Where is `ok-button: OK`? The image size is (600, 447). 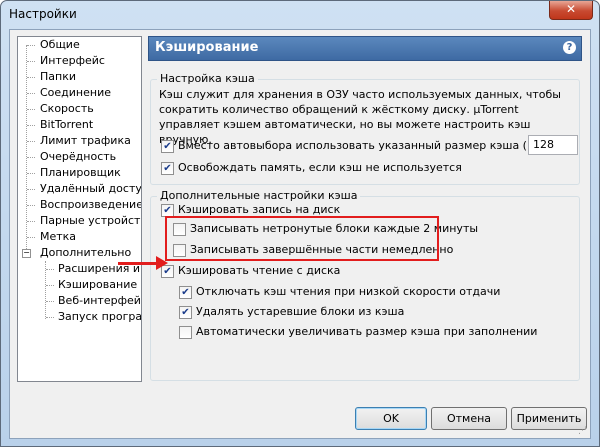 ok-button: OK is located at coordinates (391, 418).